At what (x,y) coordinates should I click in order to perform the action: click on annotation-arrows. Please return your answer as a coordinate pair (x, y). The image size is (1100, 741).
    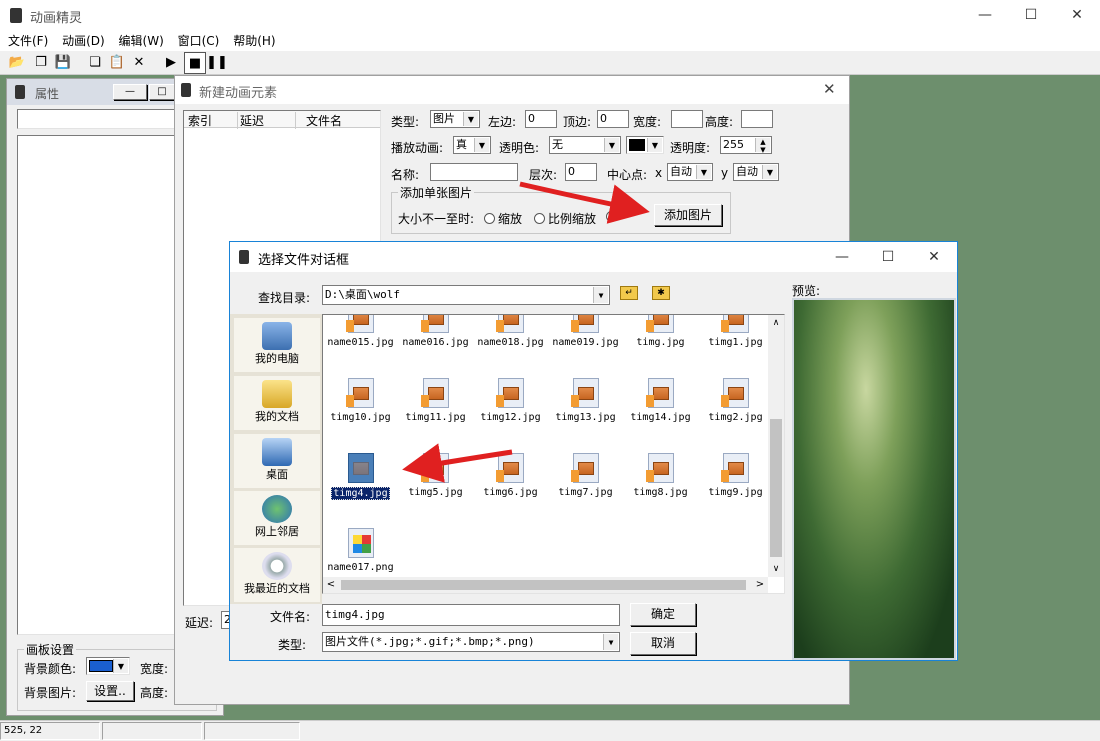
    Looking at the image, I should click on (526, 332).